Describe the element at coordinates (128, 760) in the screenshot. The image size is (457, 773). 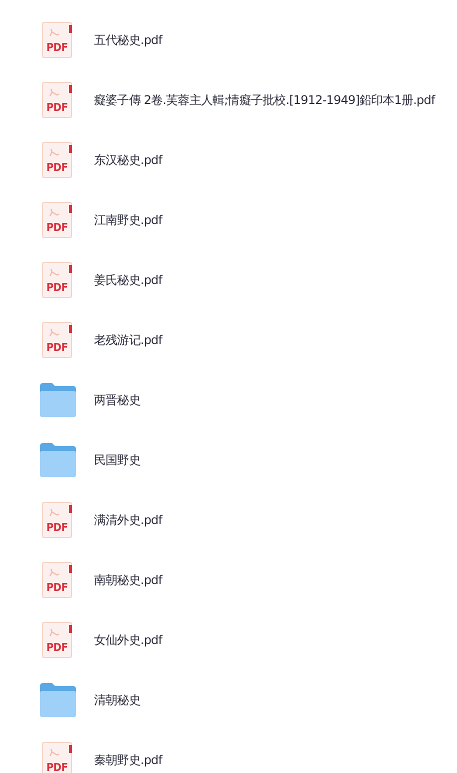
I see `file-name: 秦朝野史.pdf` at that location.